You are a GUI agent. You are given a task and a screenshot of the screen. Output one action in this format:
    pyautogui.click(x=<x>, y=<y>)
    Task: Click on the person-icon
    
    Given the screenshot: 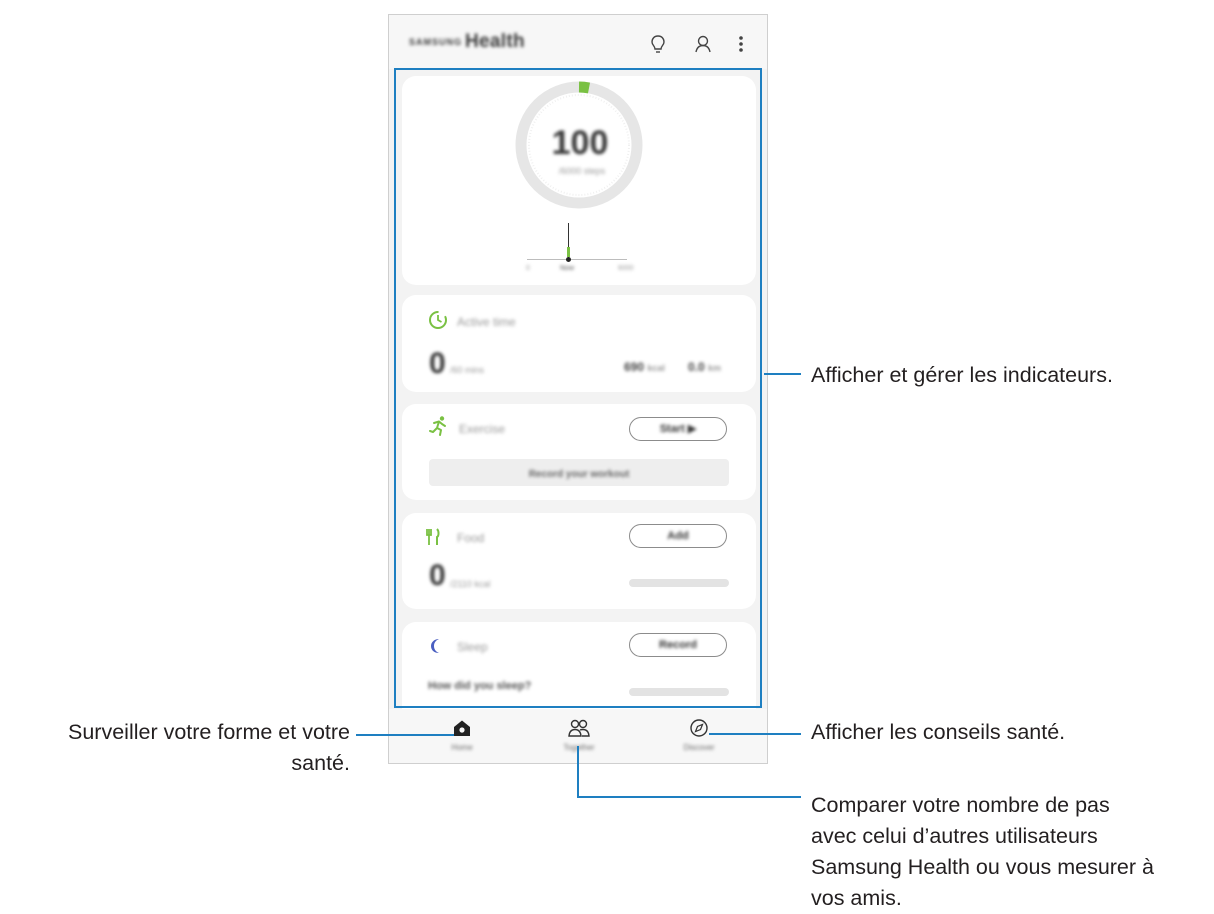 What is the action you would take?
    pyautogui.click(x=703, y=44)
    